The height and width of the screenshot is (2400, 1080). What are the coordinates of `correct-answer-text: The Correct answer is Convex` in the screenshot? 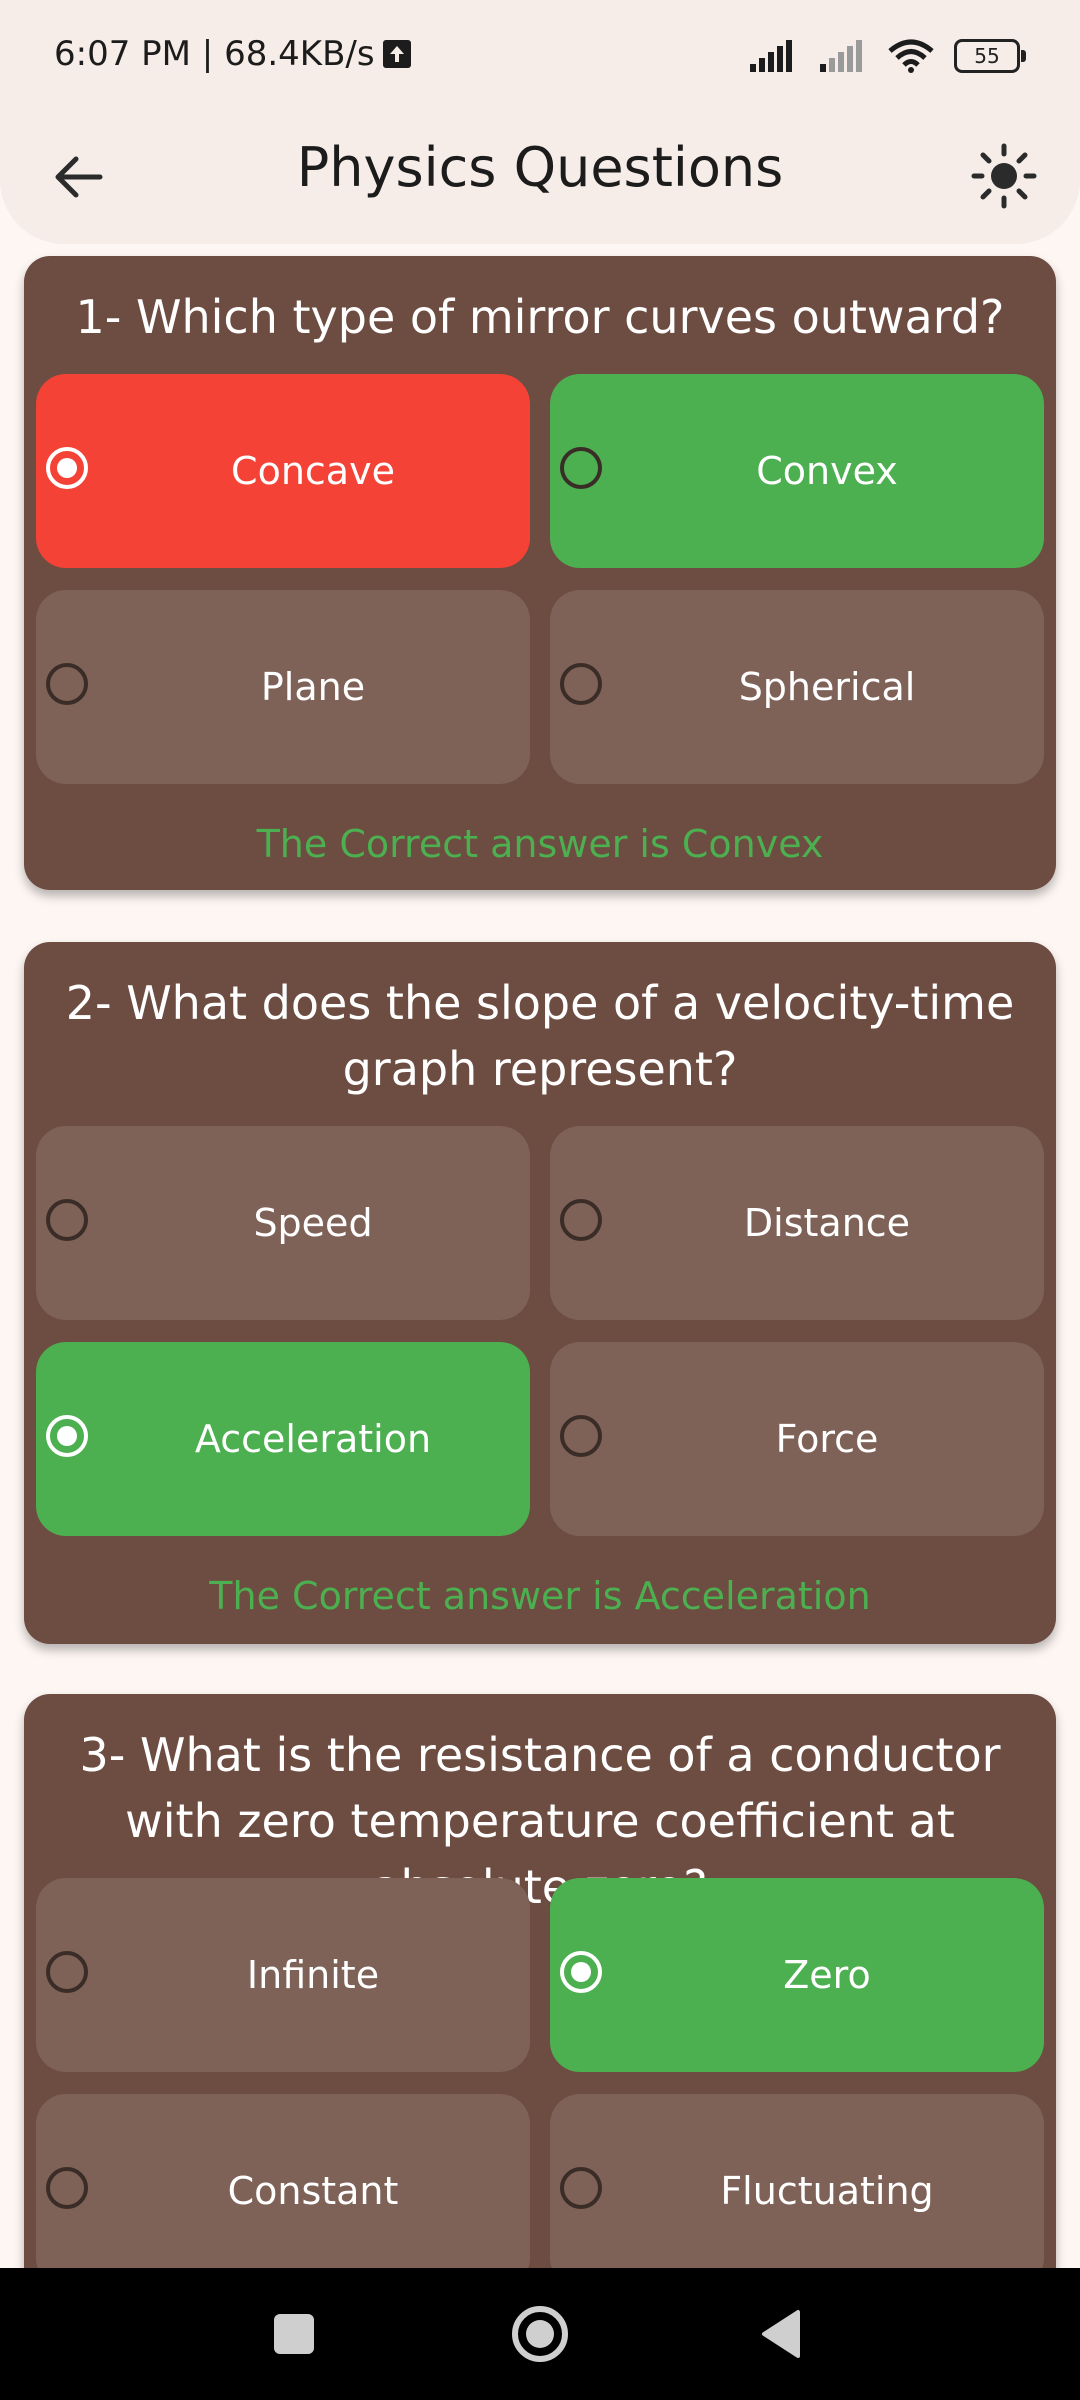 It's located at (540, 844).